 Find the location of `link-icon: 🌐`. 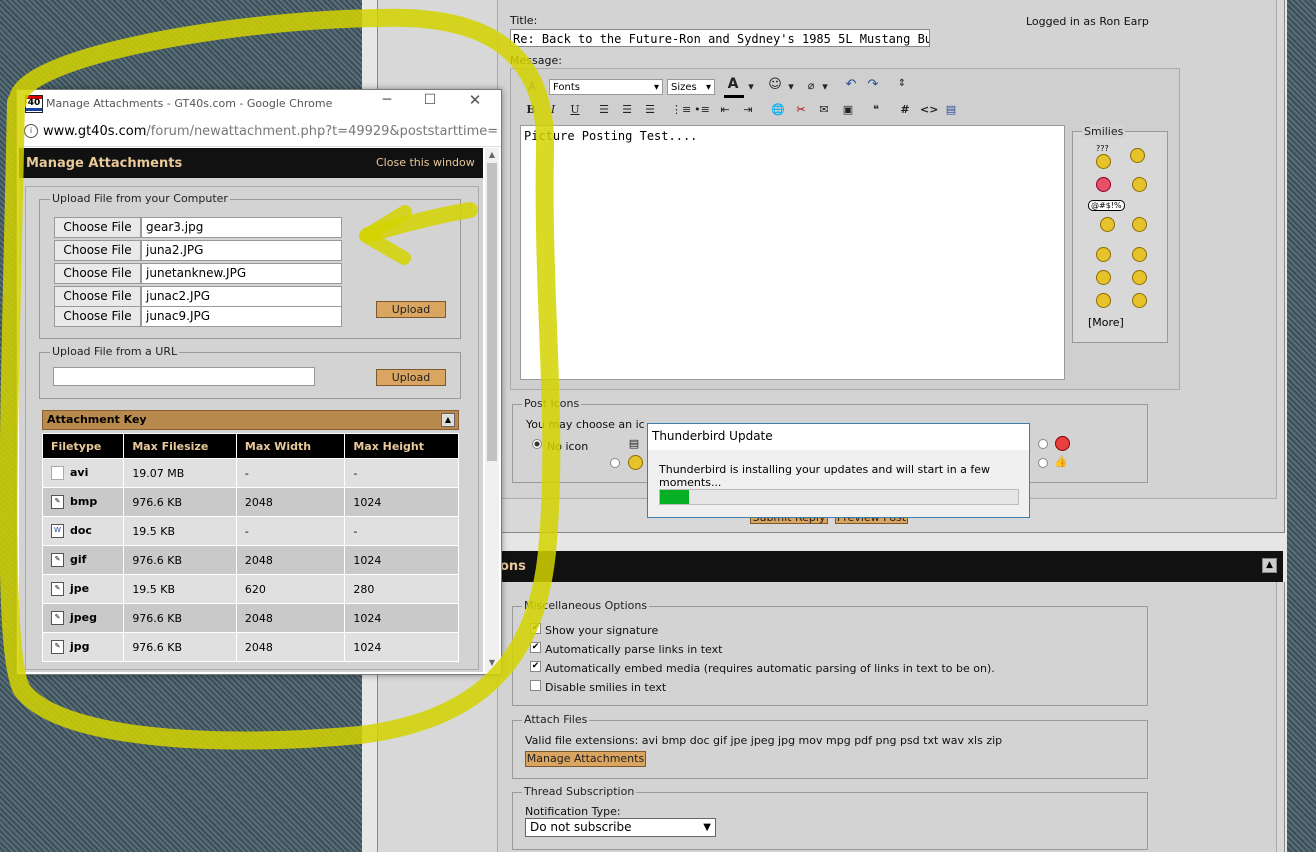

link-icon: 🌐 is located at coordinates (778, 110).